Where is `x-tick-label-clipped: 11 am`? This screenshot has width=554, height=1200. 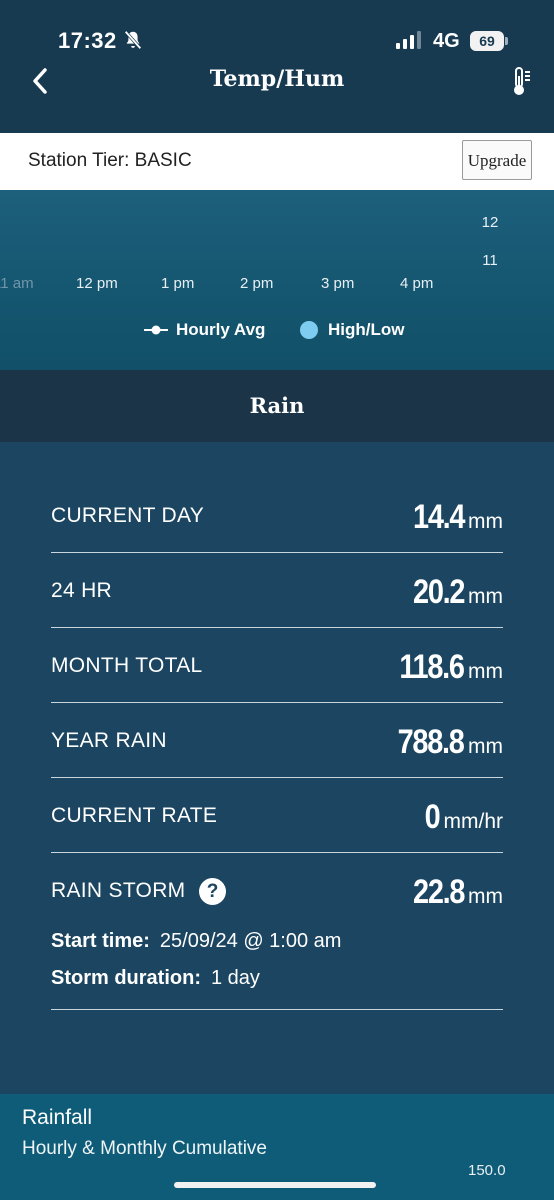 x-tick-label-clipped: 11 am is located at coordinates (17, 283).